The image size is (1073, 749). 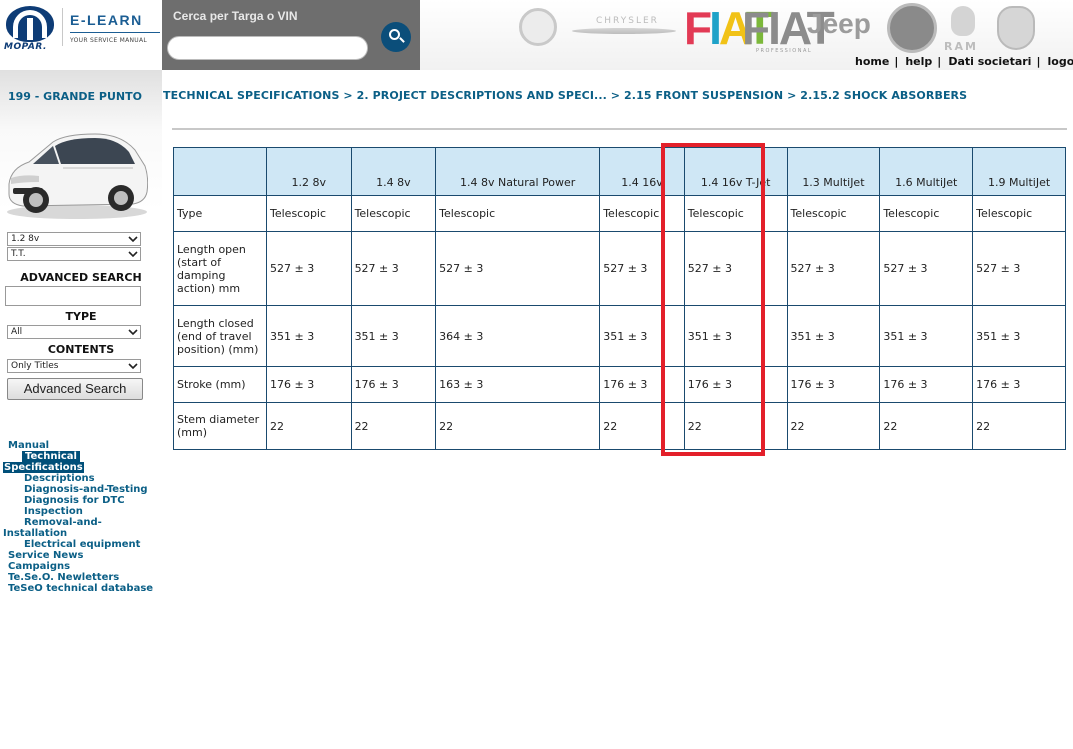 What do you see at coordinates (518, 336) in the screenshot?
I see `table-cell: 364 ± 3` at bounding box center [518, 336].